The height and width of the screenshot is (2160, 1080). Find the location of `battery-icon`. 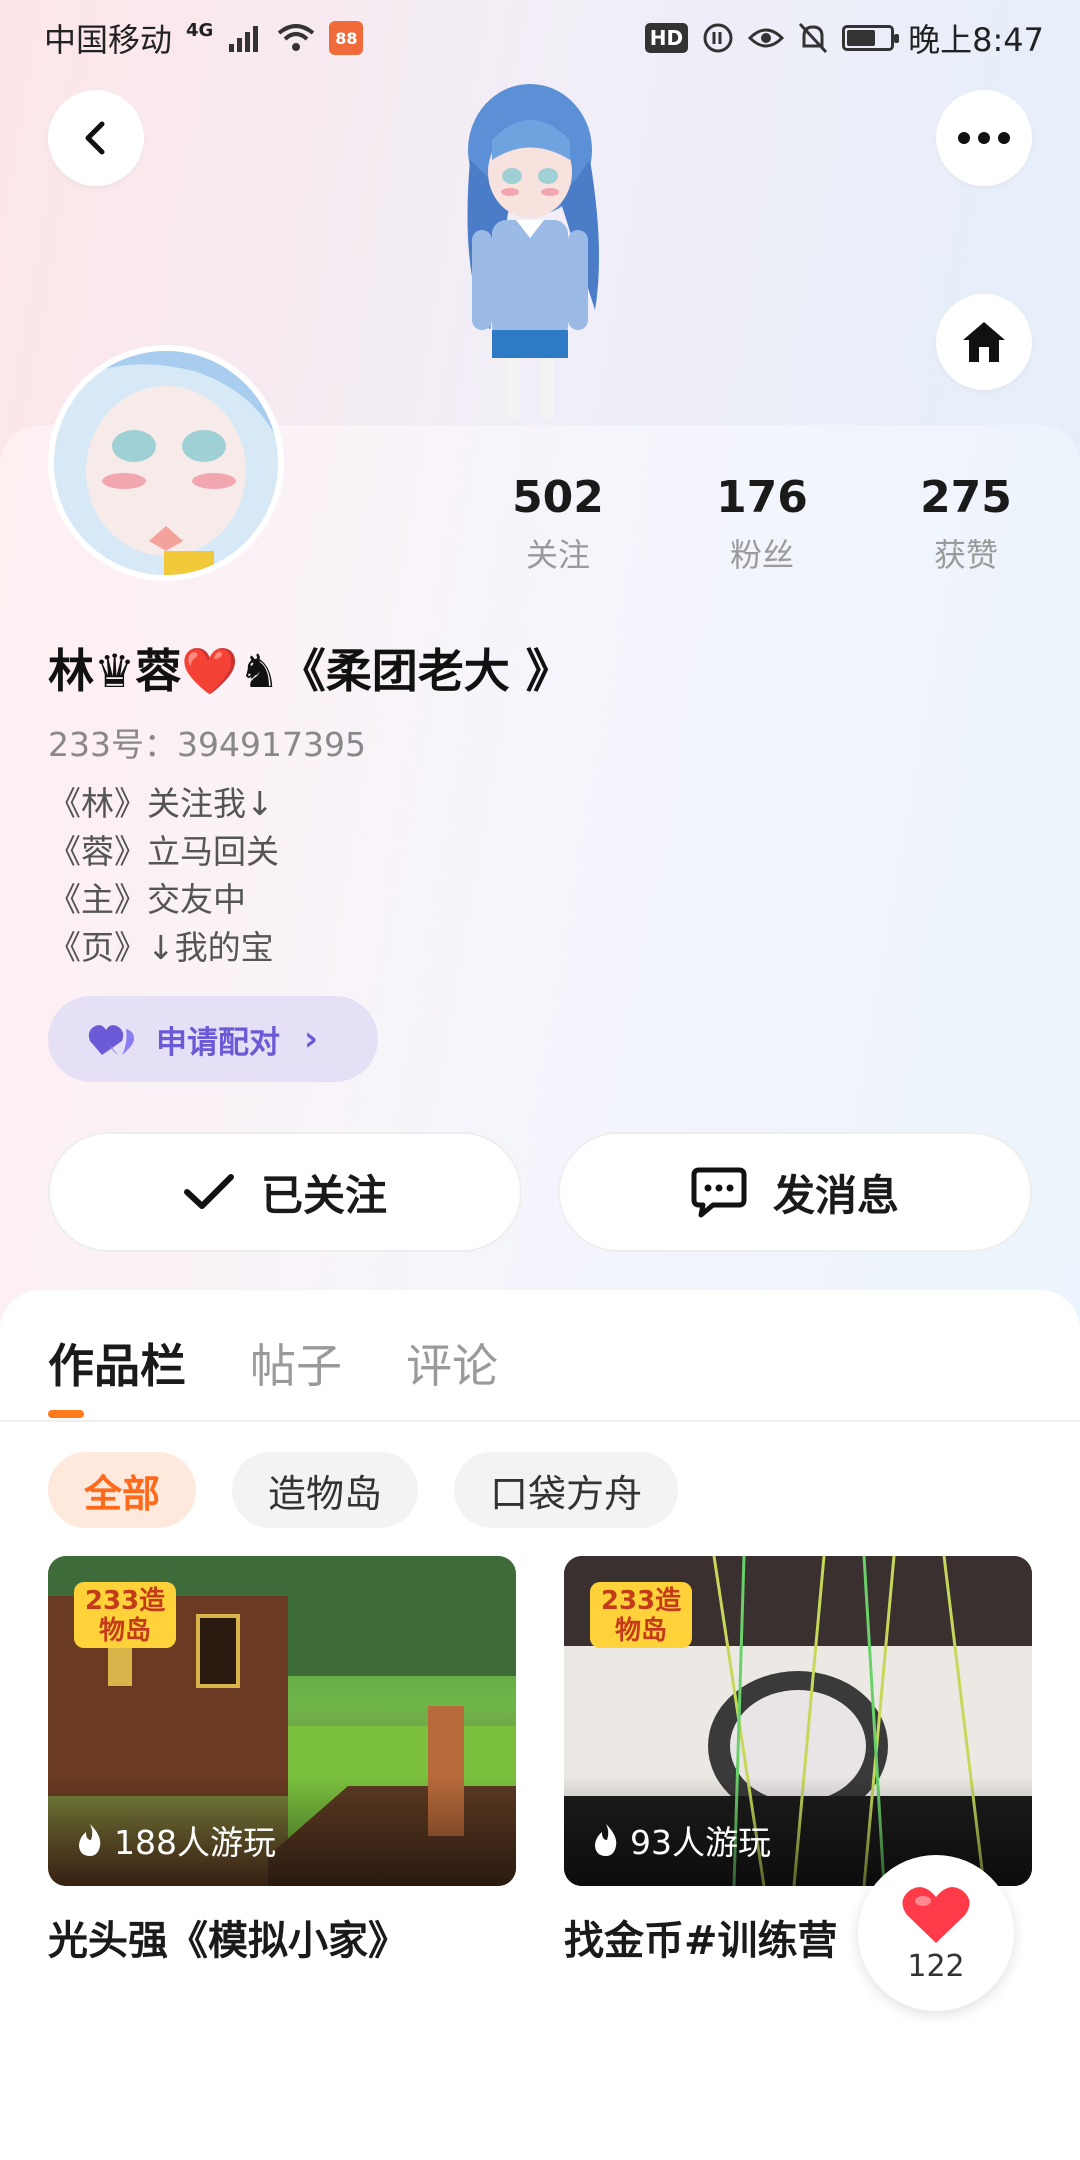

battery-icon is located at coordinates (871, 38).